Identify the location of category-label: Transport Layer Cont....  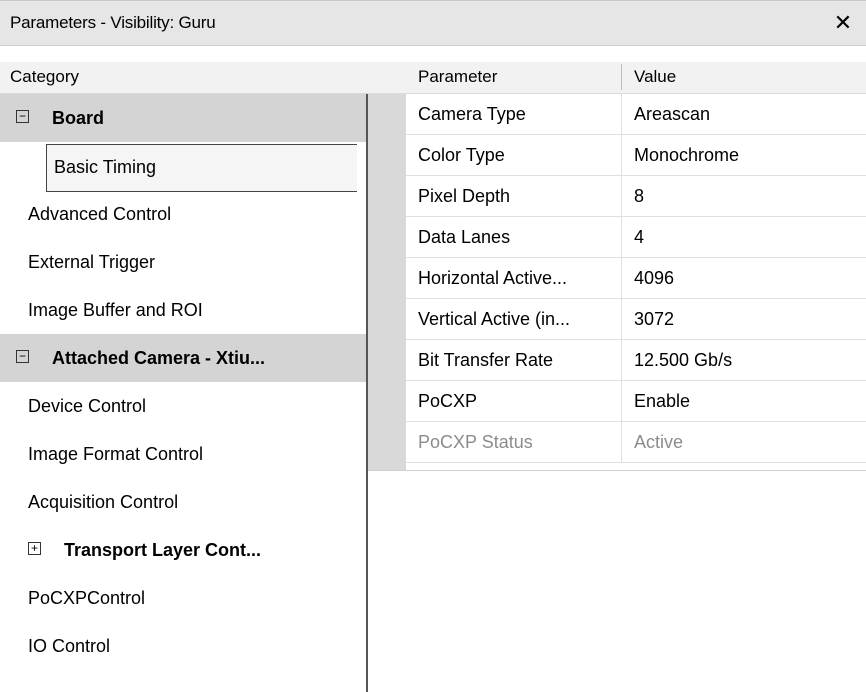
(163, 550).